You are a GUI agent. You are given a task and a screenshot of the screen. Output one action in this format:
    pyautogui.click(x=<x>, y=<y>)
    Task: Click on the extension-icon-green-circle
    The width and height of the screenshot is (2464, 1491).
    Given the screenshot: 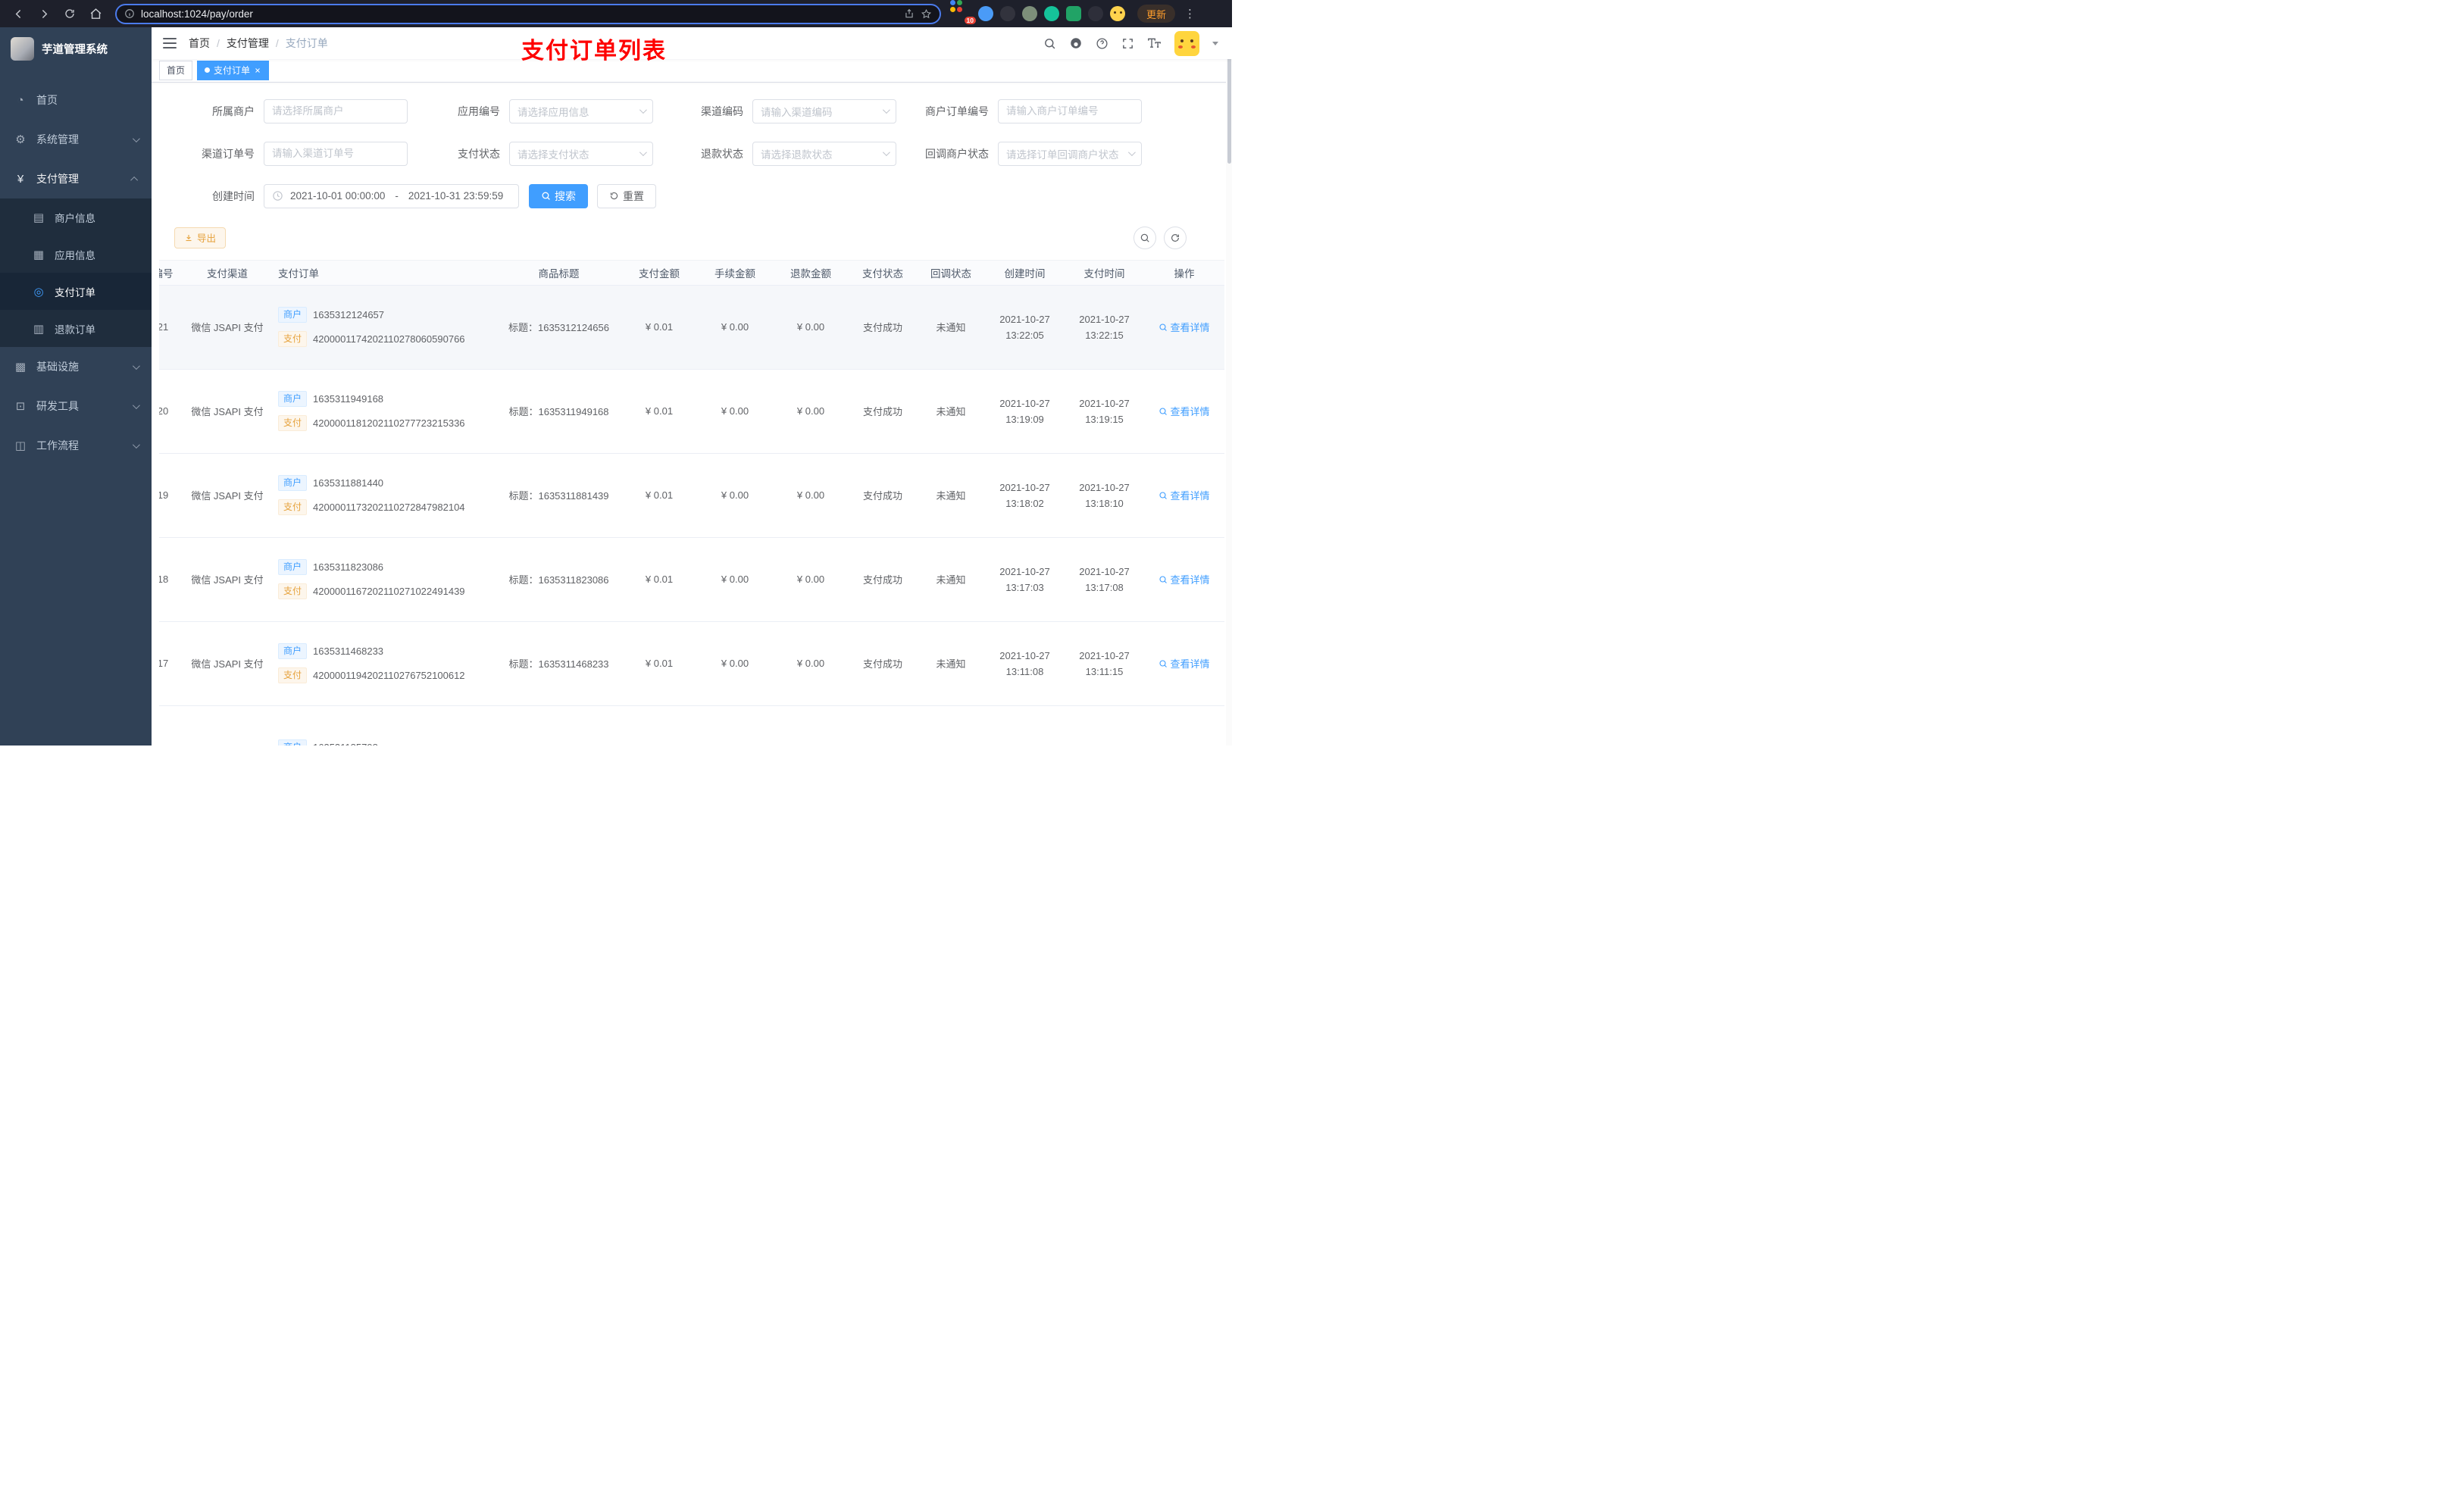 What is the action you would take?
    pyautogui.click(x=1051, y=13)
    